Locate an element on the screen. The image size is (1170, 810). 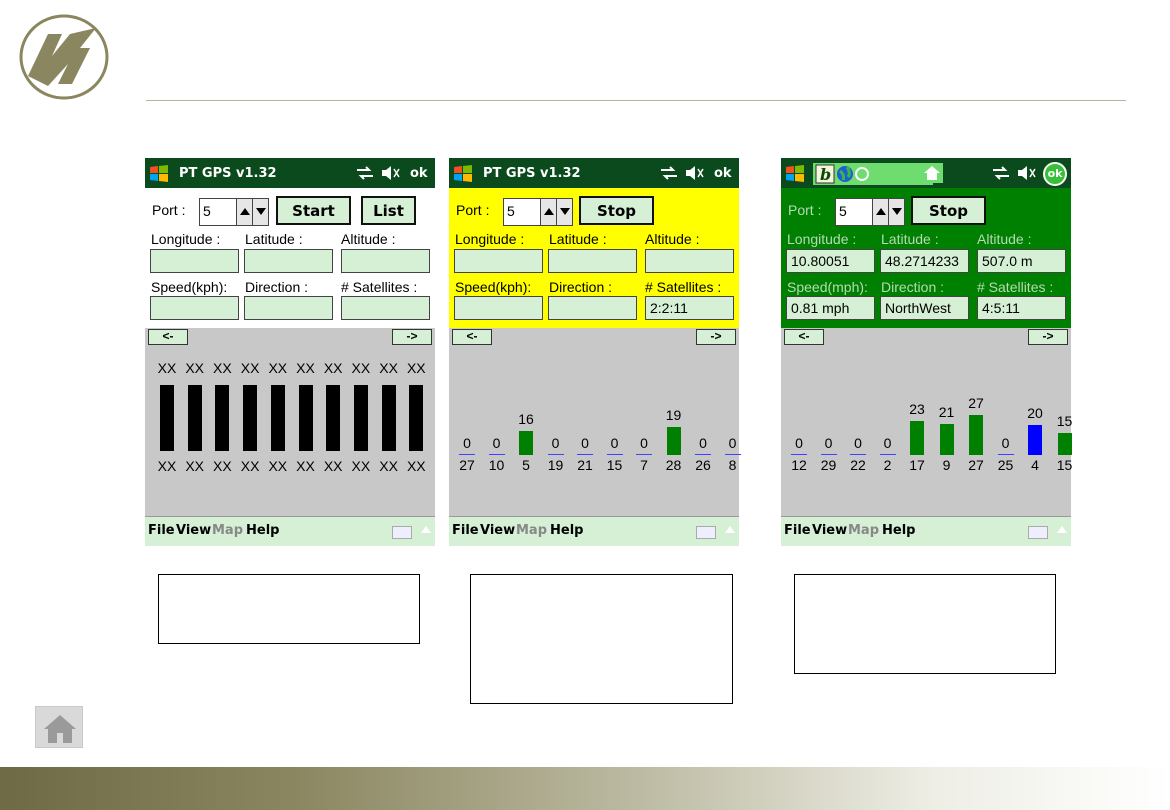
svg-text: b is located at coordinates (825, 174).